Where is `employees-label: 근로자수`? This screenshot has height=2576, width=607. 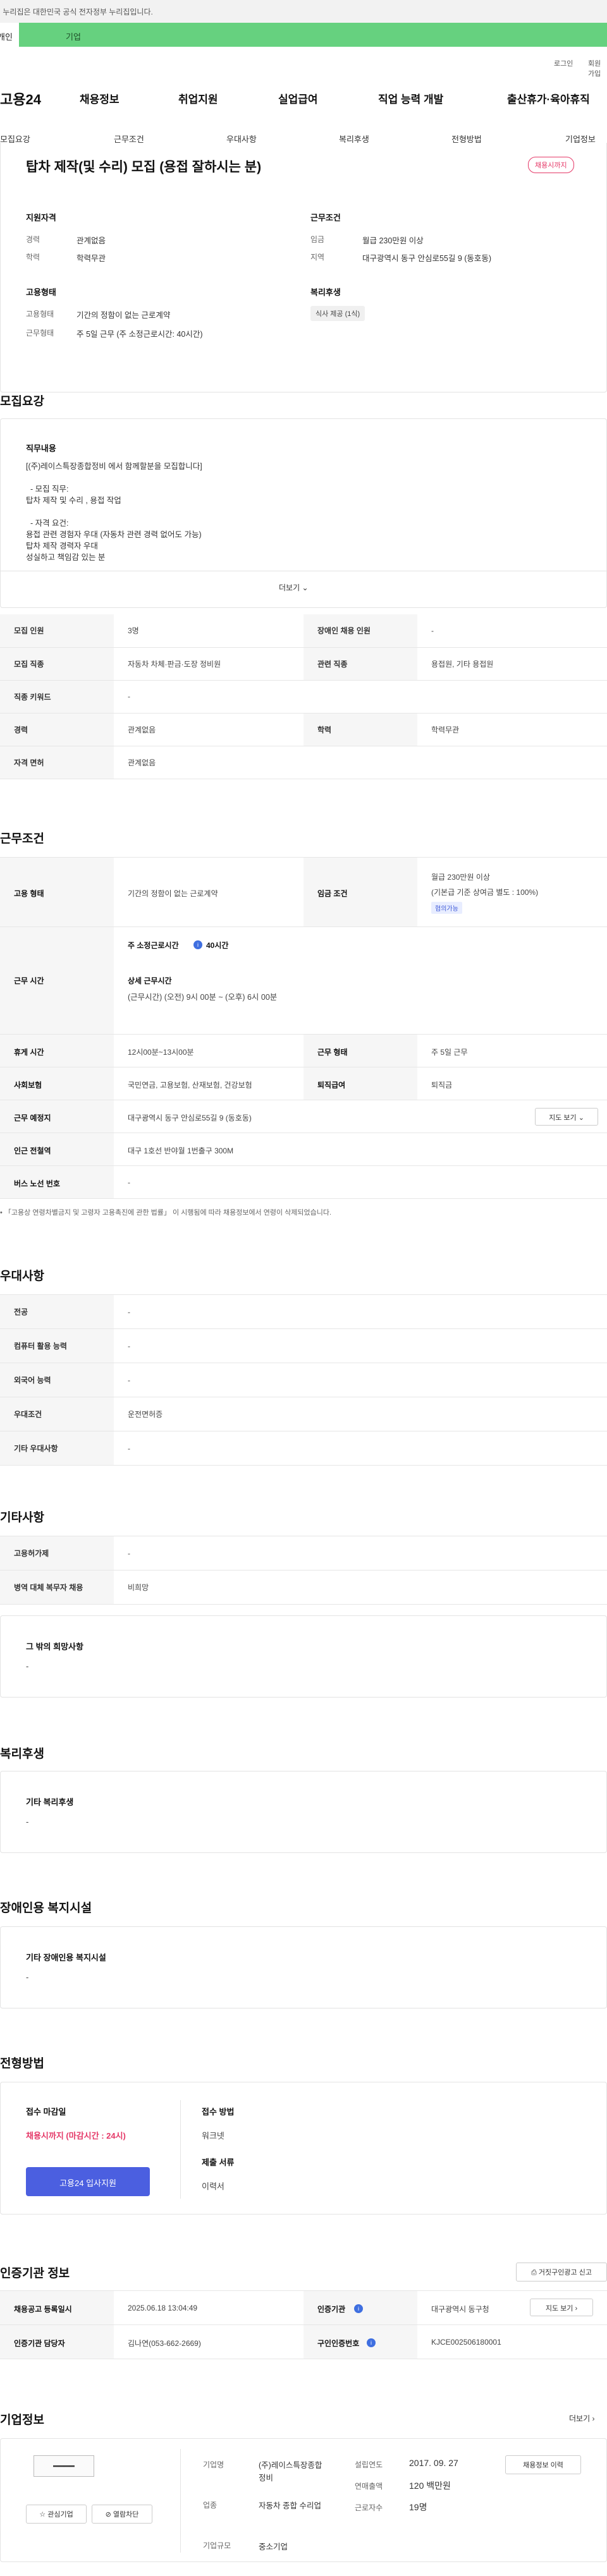 employees-label: 근로자수 is located at coordinates (369, 2507).